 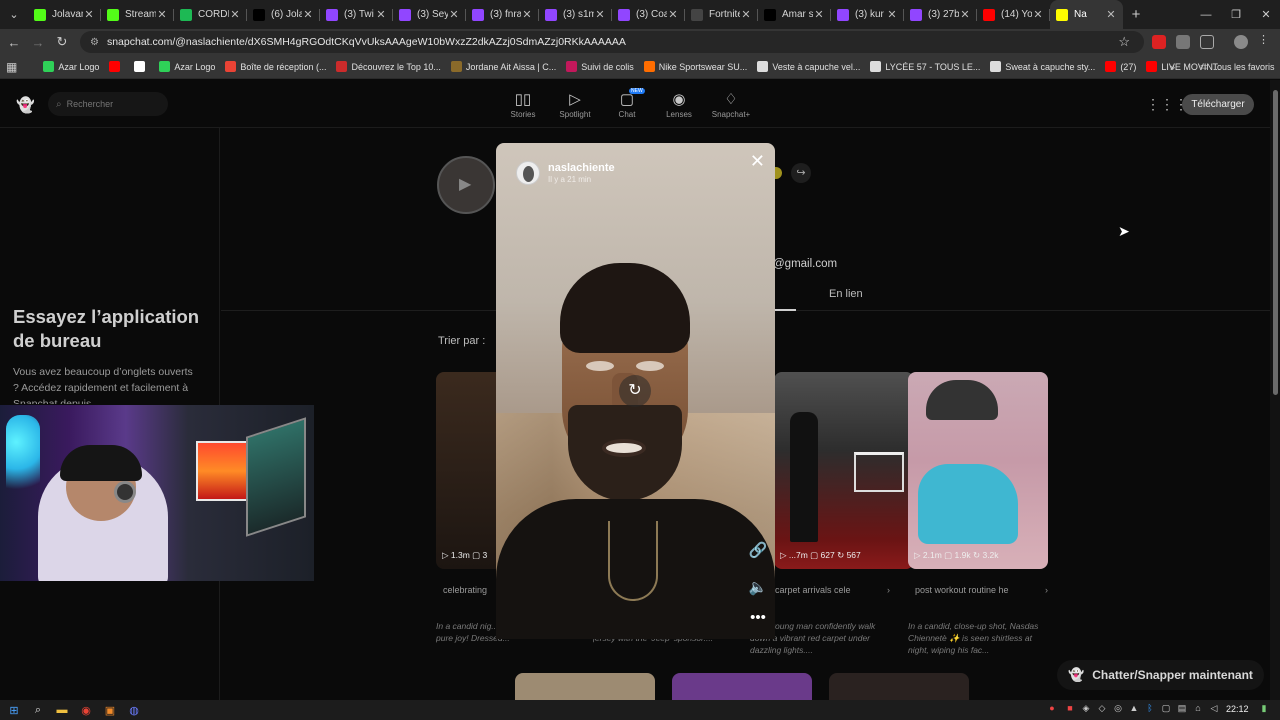 What do you see at coordinates (502, 14) in the screenshot?
I see `browser-tab: (3) fnra ✕` at bounding box center [502, 14].